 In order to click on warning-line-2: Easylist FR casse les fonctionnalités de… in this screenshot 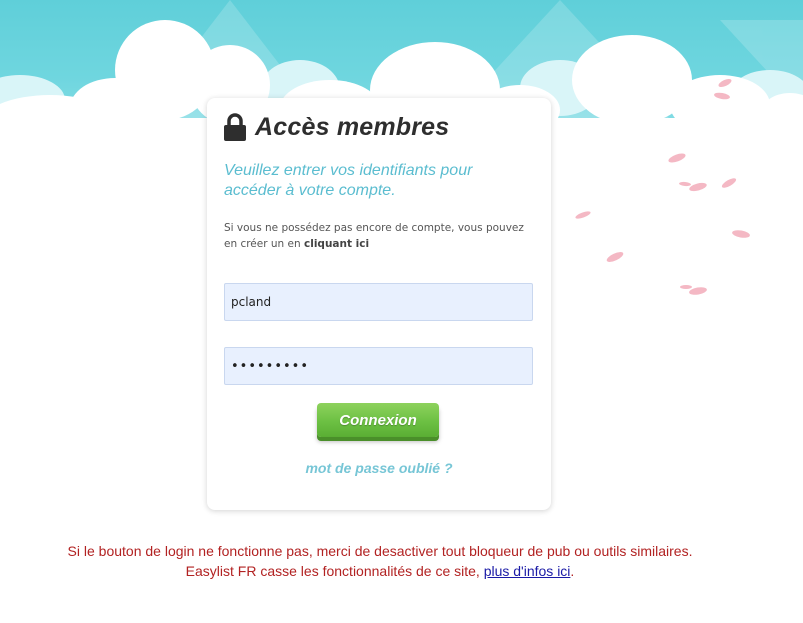, I will do `click(380, 571)`.